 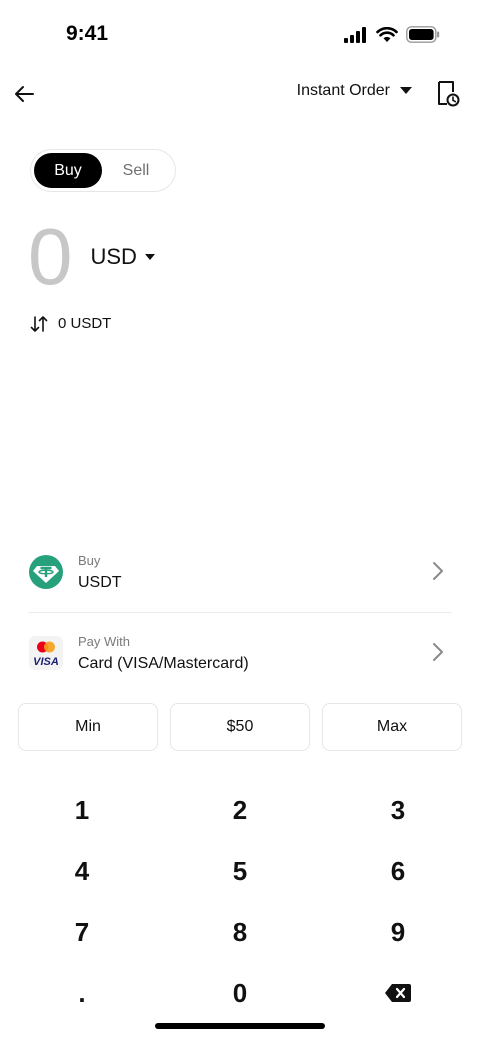 What do you see at coordinates (355, 34) in the screenshot?
I see `signal-icon` at bounding box center [355, 34].